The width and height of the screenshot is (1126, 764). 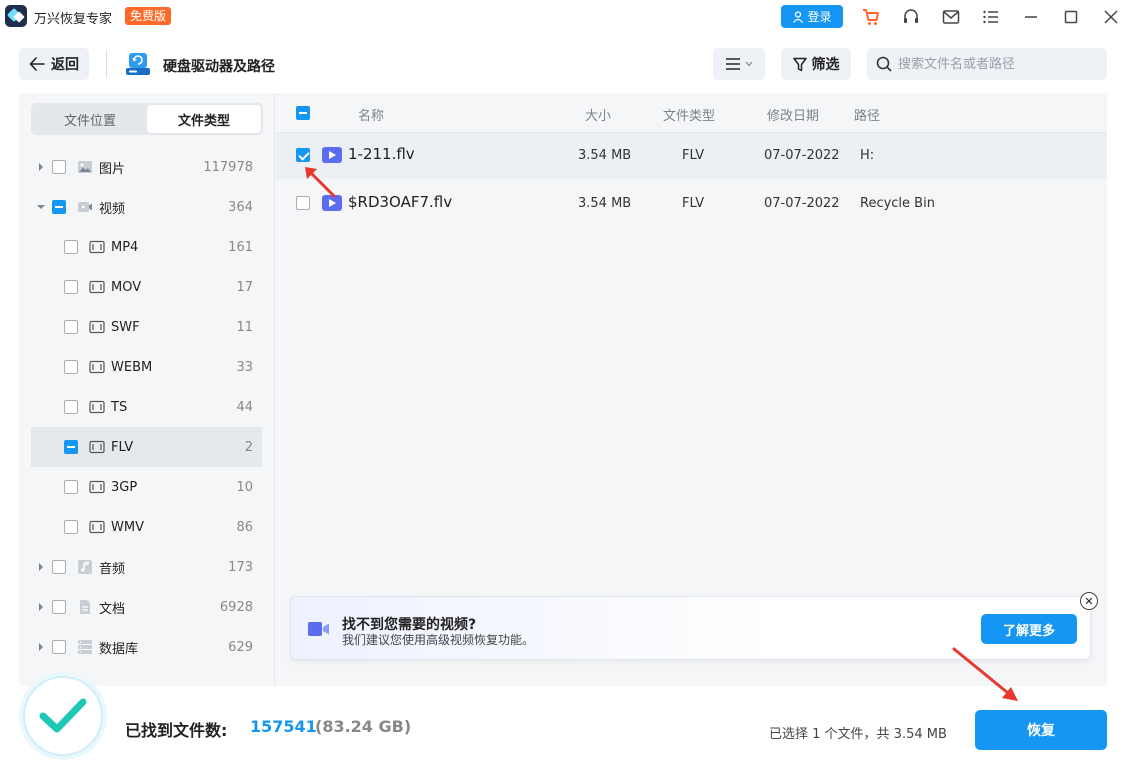 What do you see at coordinates (146, 447) in the screenshot?
I see `tree-item-flv: FLV 2` at bounding box center [146, 447].